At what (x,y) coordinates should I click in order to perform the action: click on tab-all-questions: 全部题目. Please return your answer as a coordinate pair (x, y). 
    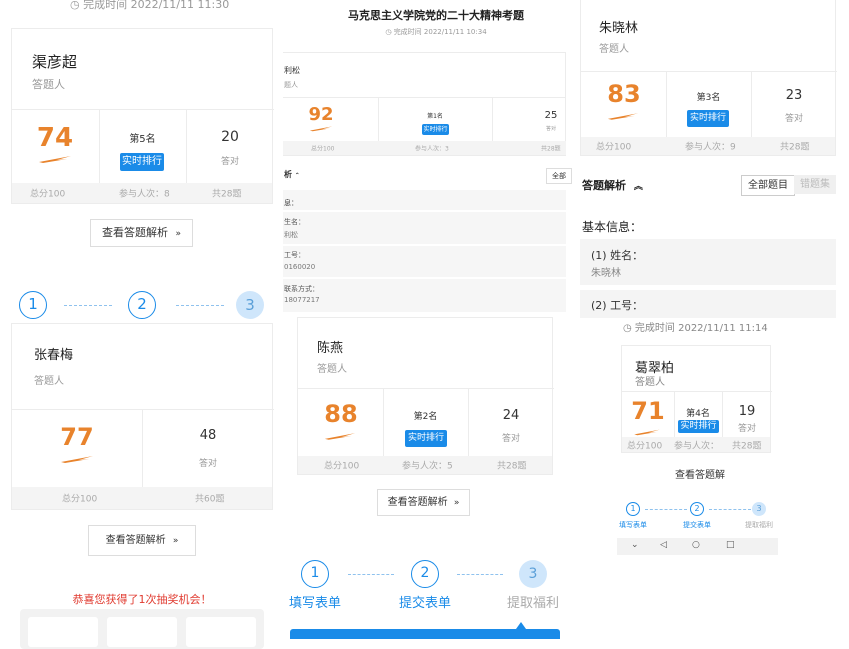
    Looking at the image, I should click on (768, 185).